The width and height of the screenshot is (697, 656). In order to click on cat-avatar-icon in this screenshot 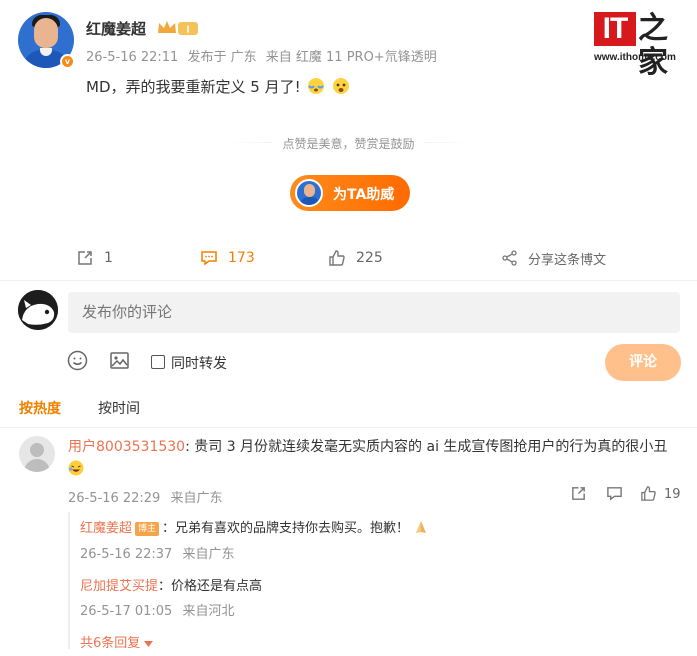, I will do `click(38, 310)`.